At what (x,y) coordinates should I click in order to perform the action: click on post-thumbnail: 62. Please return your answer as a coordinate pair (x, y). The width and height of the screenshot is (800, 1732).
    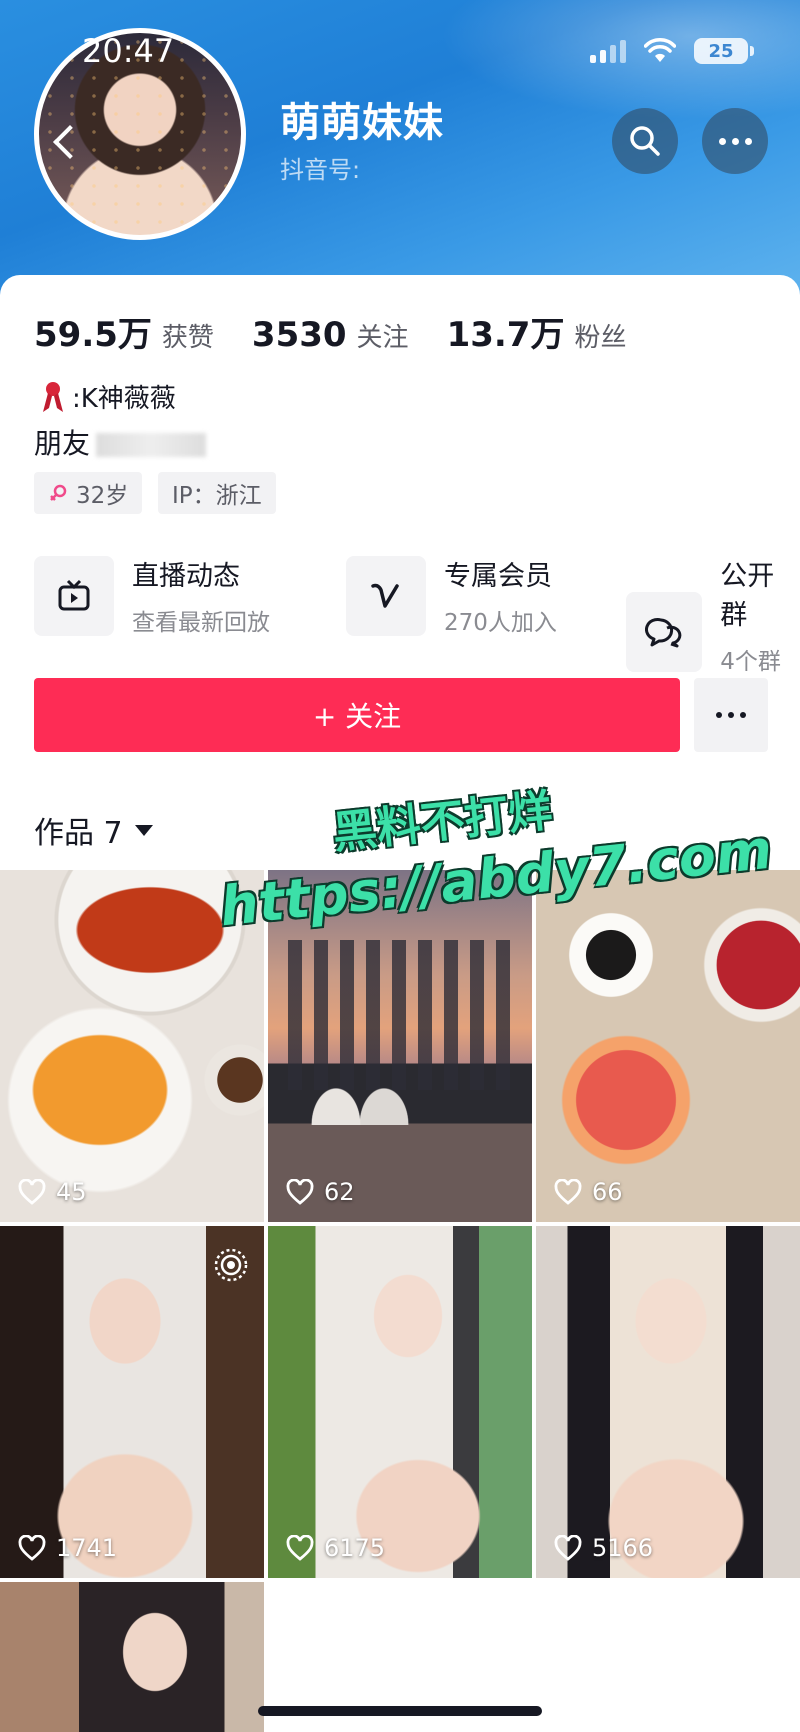
    Looking at the image, I should click on (400, 1046).